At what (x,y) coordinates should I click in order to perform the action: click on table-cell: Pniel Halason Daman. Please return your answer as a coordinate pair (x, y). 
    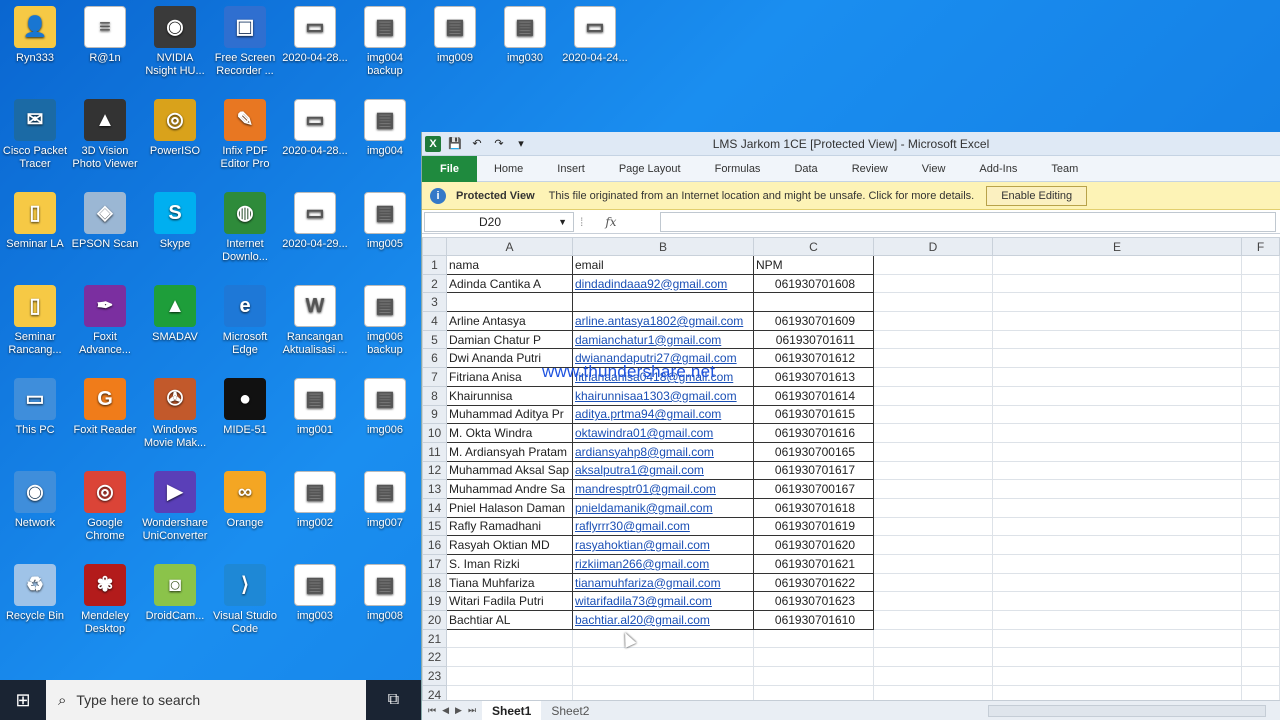
    Looking at the image, I should click on (509, 507).